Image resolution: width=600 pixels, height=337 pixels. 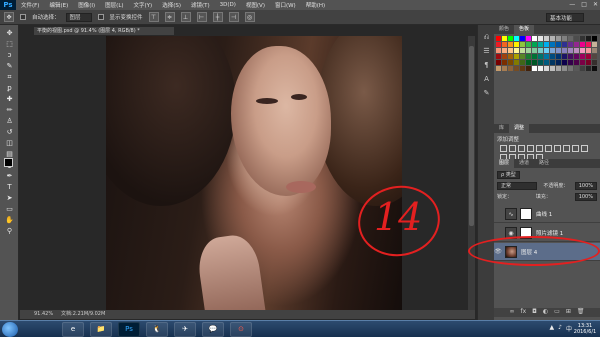 What do you see at coordinates (9, 187) in the screenshot?
I see `type-tool-icon: T` at bounding box center [9, 187].